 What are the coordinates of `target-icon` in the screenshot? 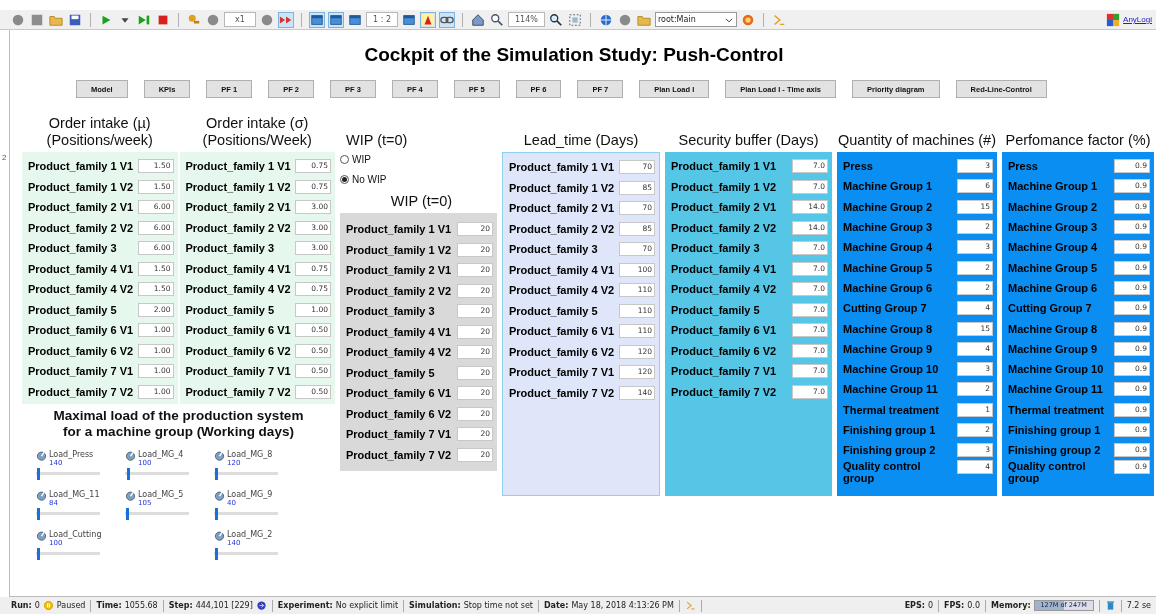 It's located at (747, 19).